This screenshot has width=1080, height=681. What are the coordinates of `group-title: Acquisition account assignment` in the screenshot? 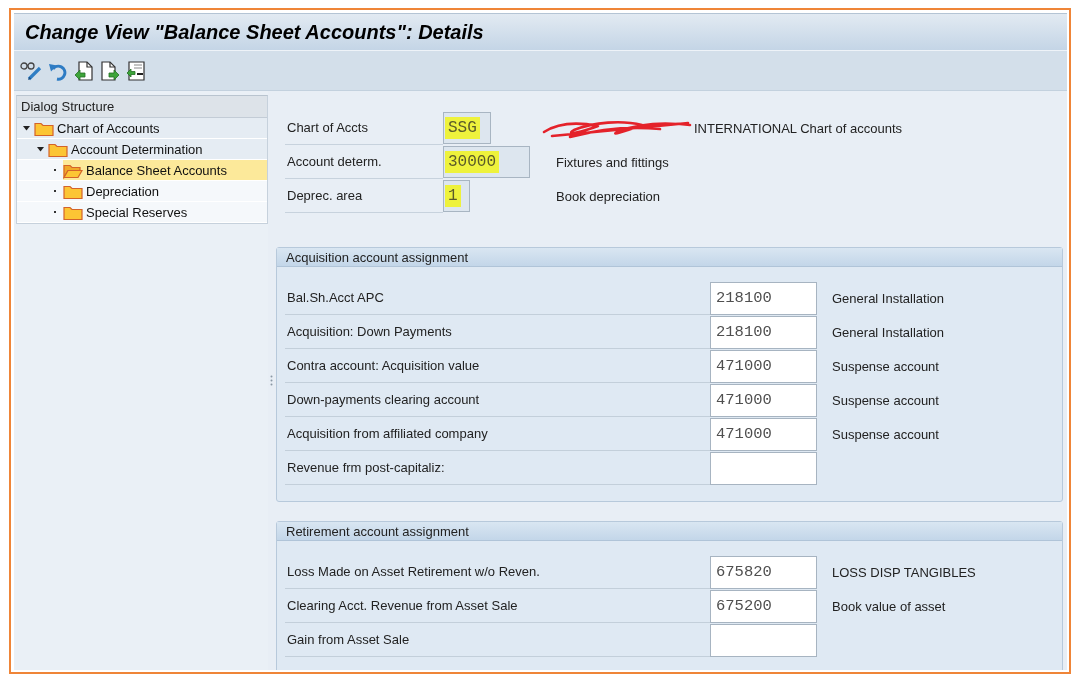 It's located at (669, 257).